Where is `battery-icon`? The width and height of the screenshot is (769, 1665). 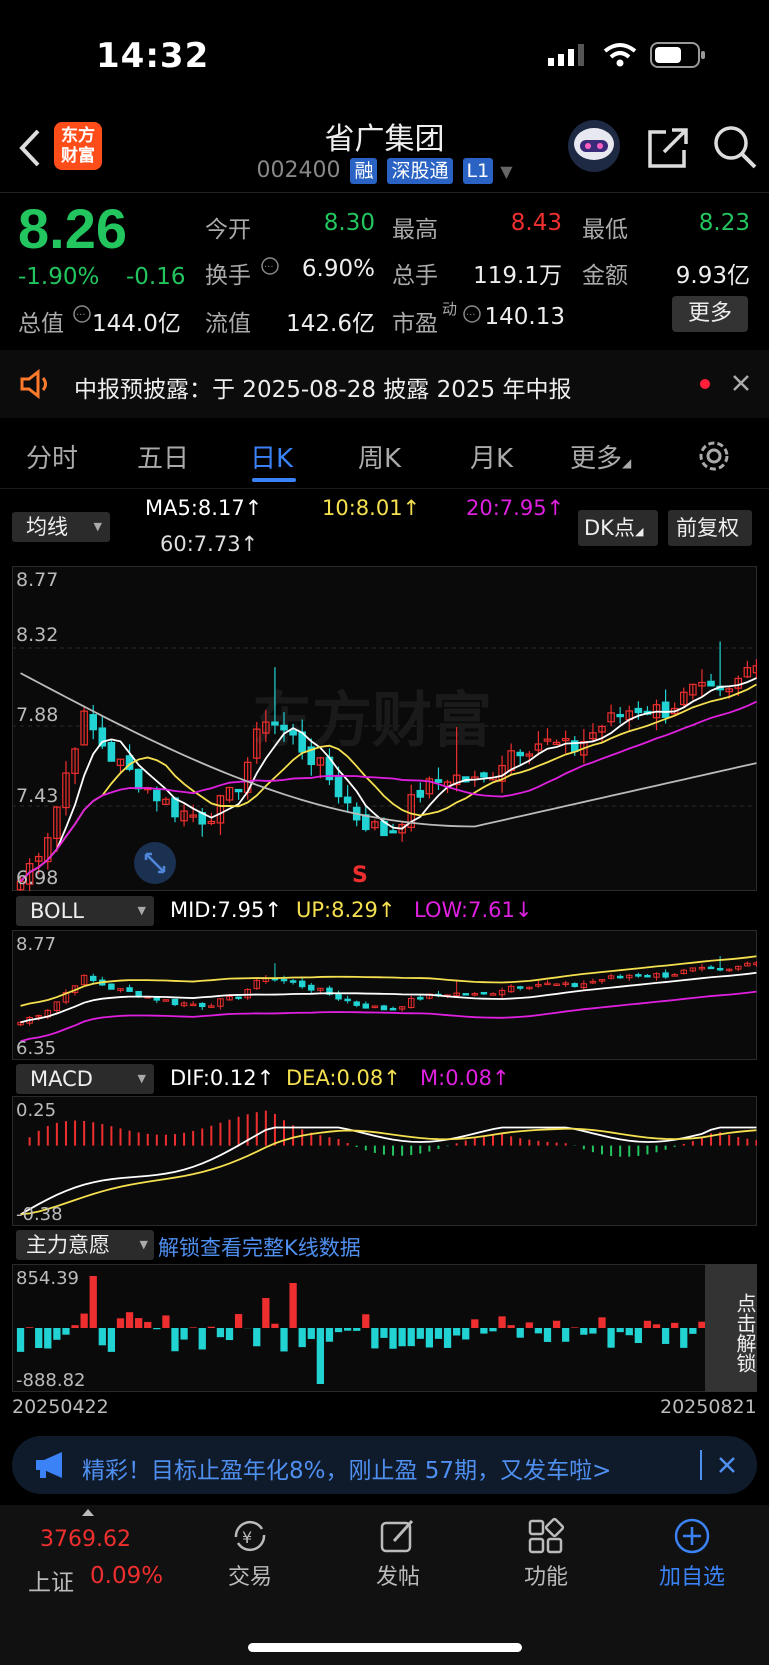
battery-icon is located at coordinates (677, 55).